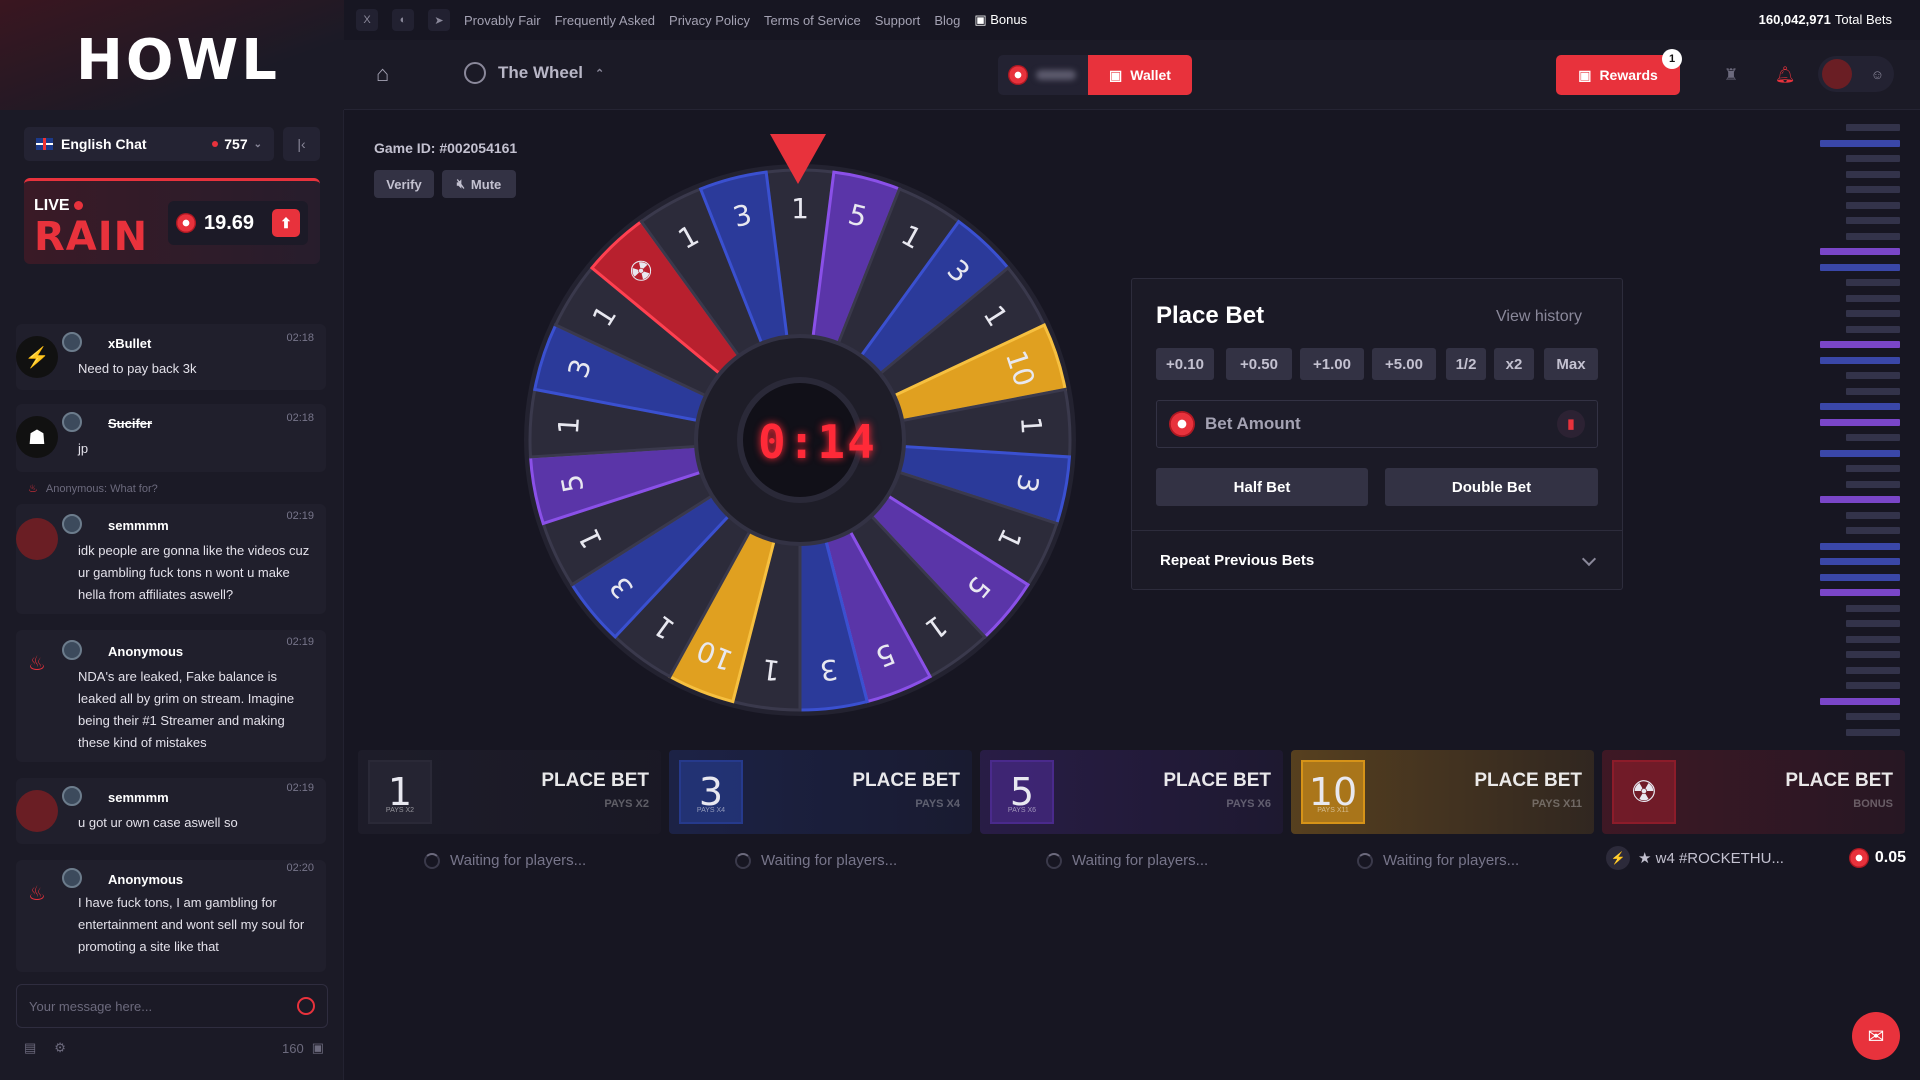 The width and height of the screenshot is (1920, 1080). I want to click on profile-menu: ☺, so click(1856, 74).